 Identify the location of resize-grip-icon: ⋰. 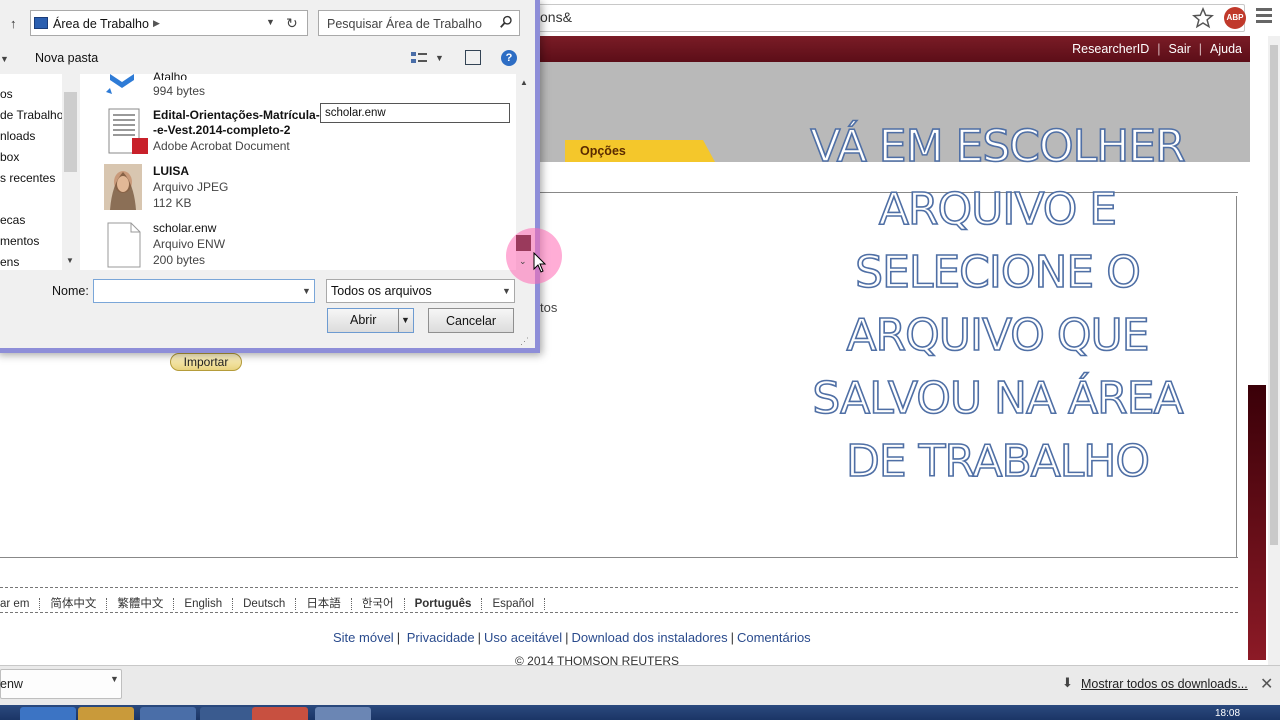
(524, 341).